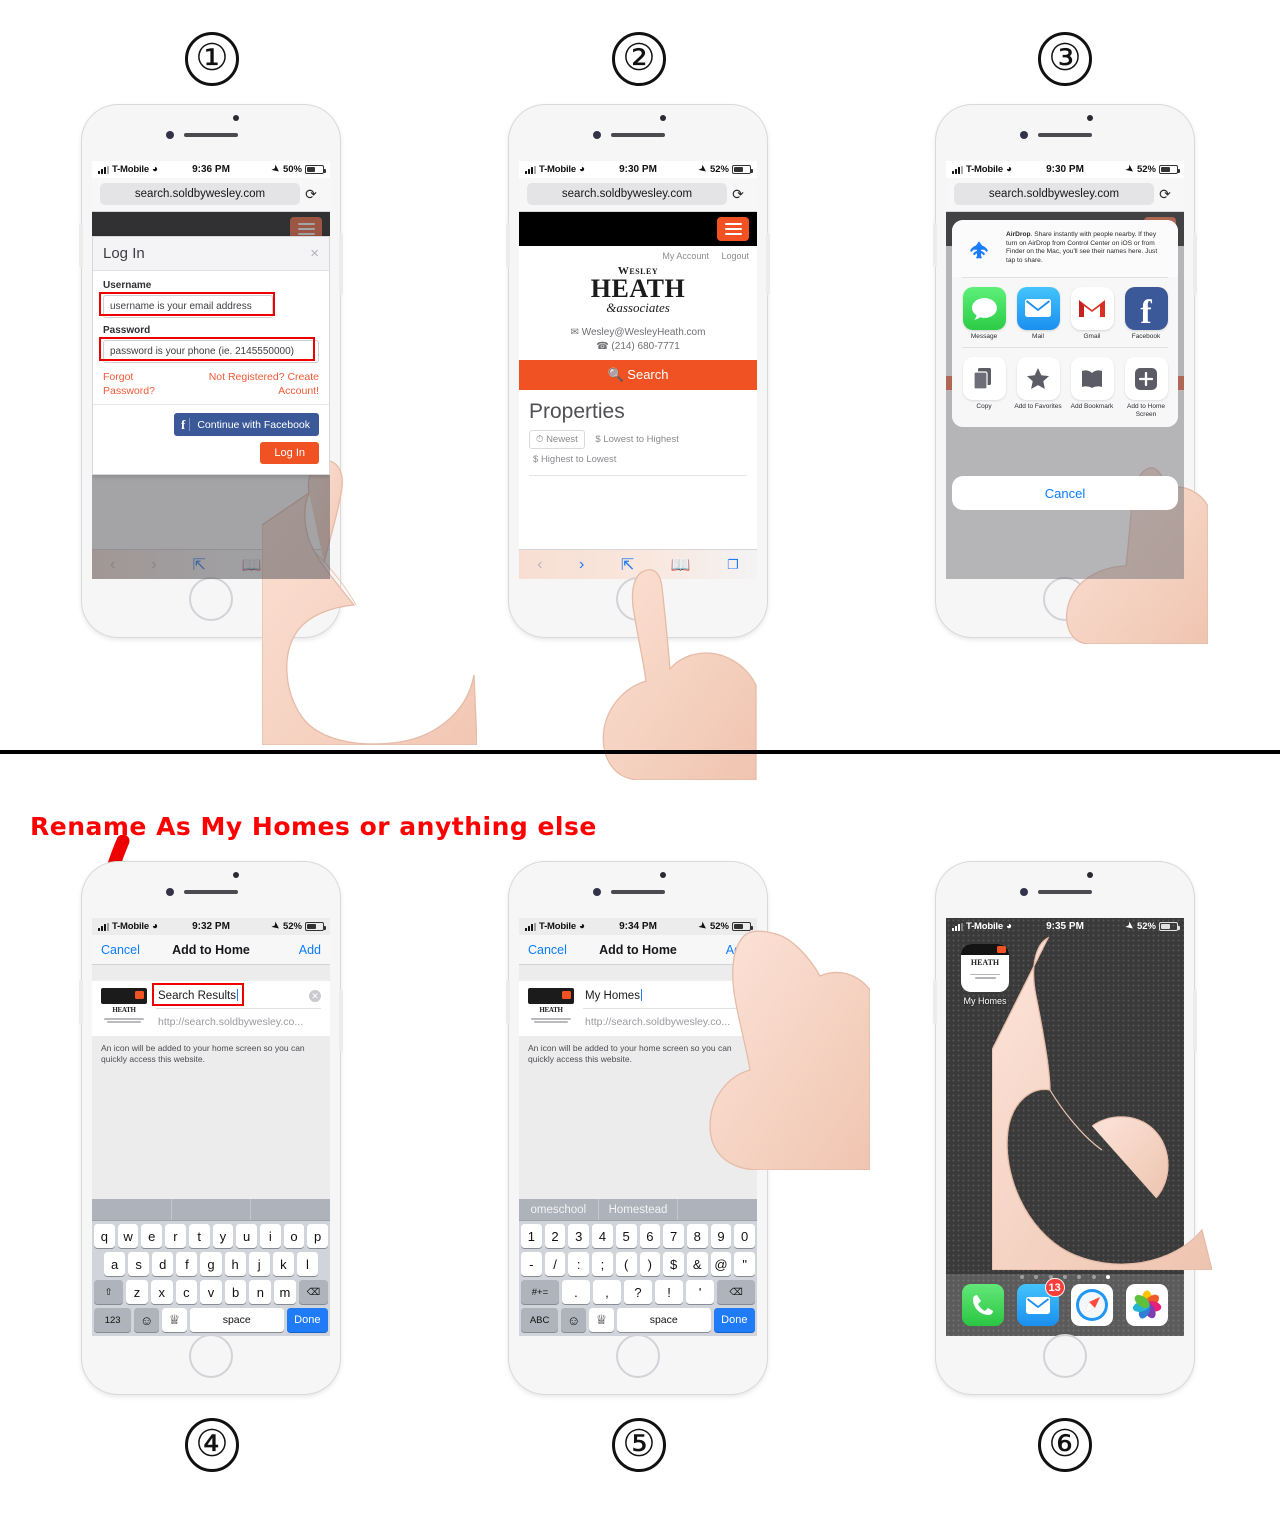  What do you see at coordinates (531, 1264) in the screenshot?
I see `key-hyphen: -` at bounding box center [531, 1264].